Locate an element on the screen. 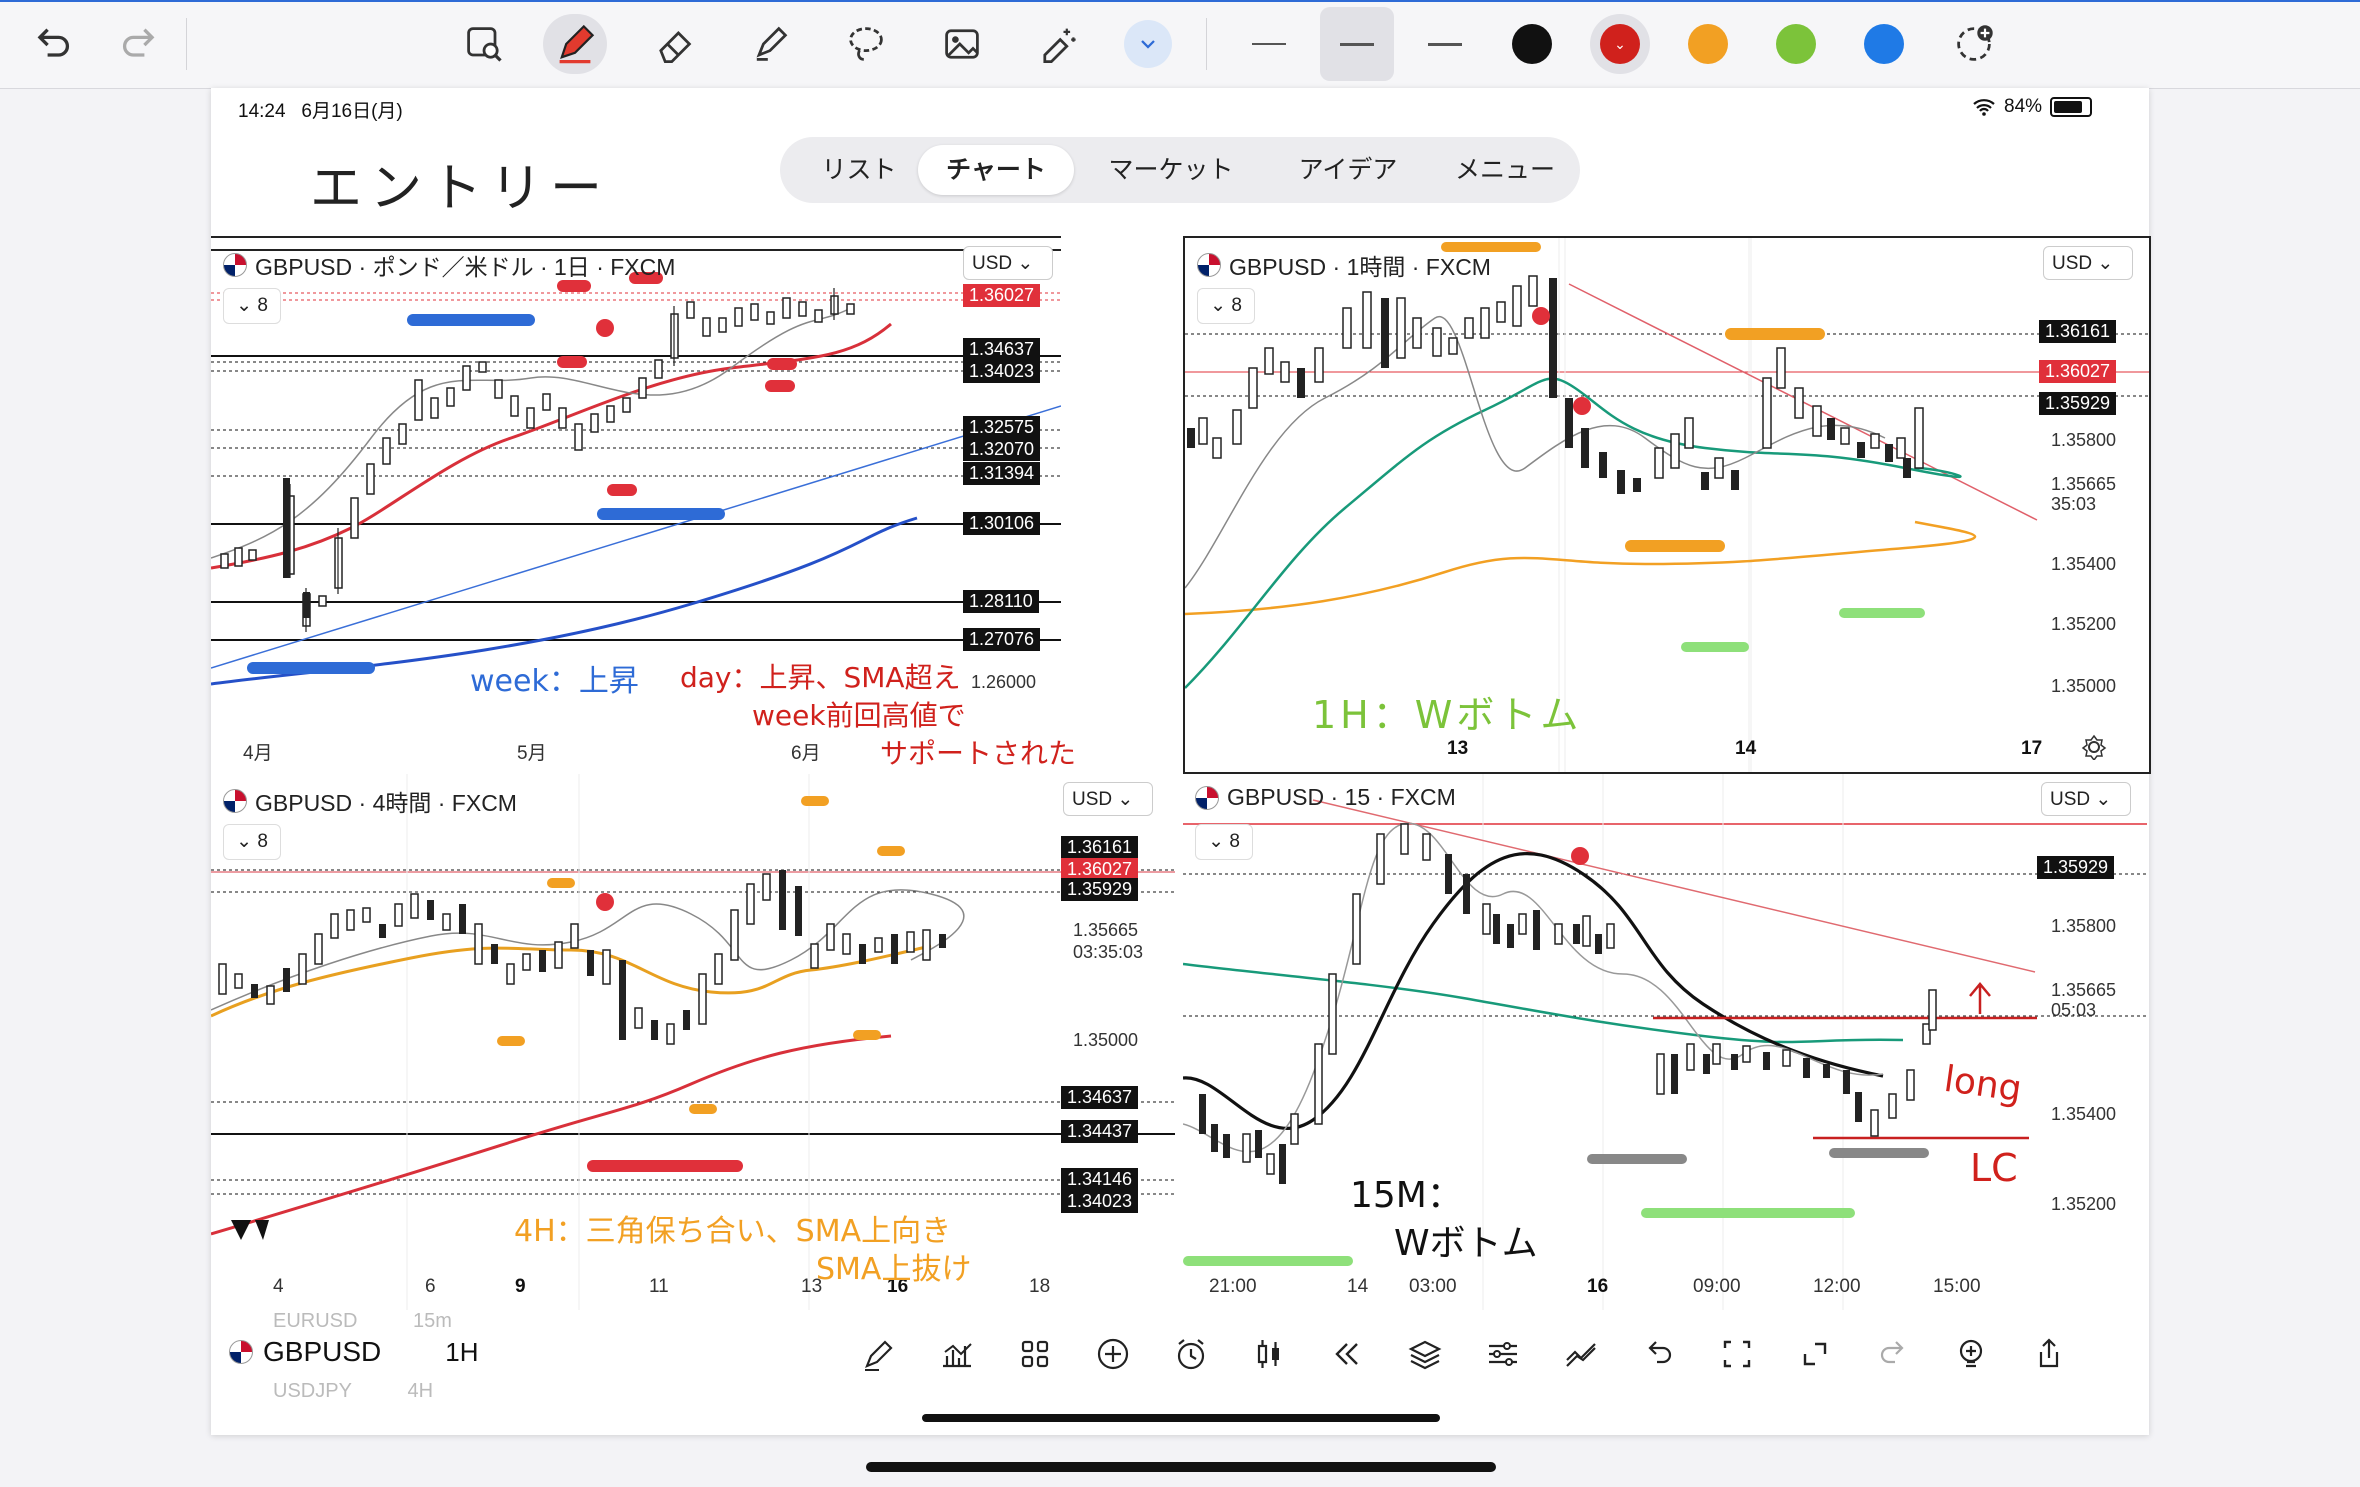 The height and width of the screenshot is (1487, 2360). daily-price-tag: 1.32070 is located at coordinates (1002, 449).